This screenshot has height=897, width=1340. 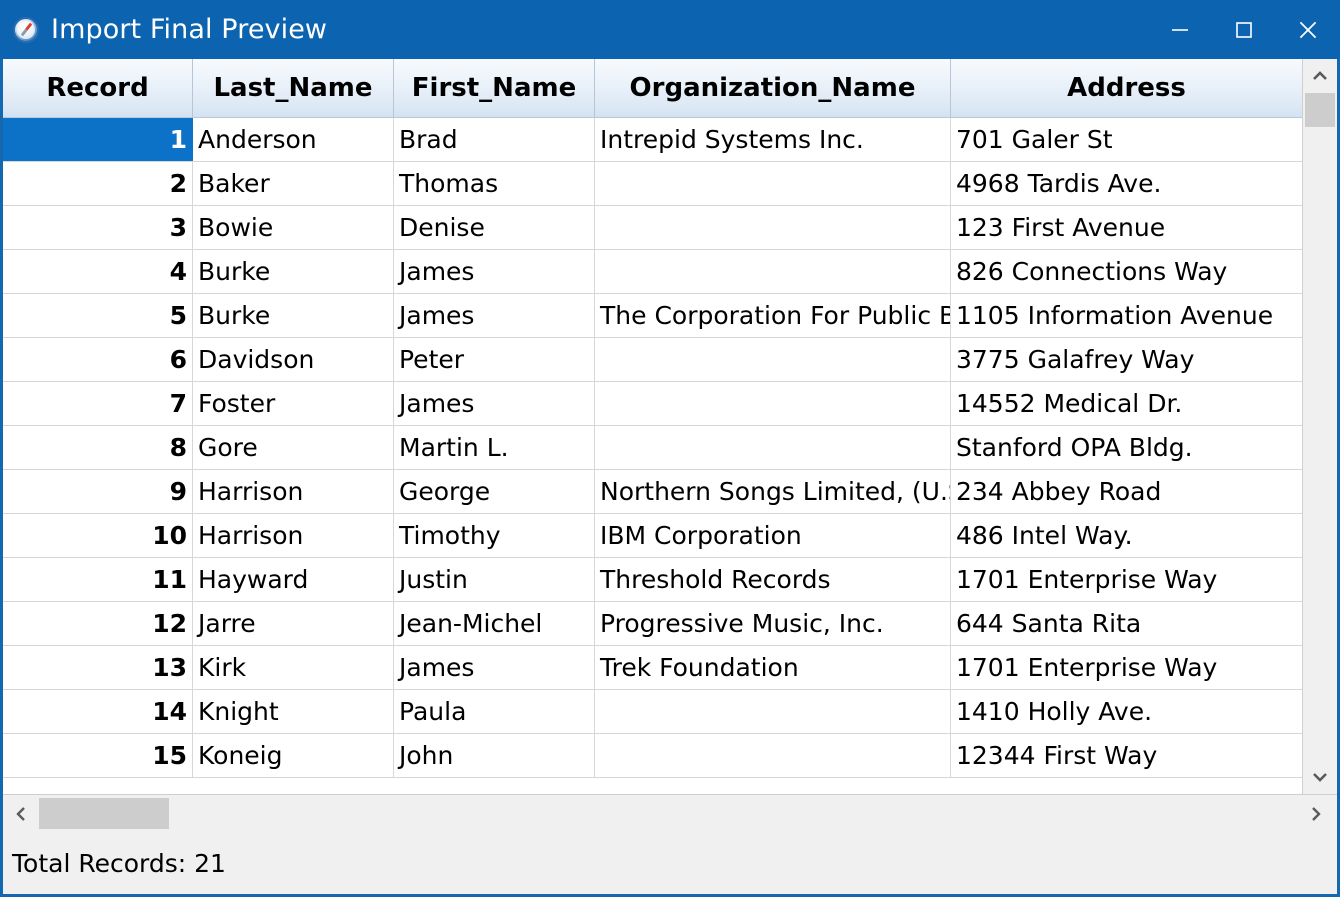 What do you see at coordinates (98, 447) in the screenshot?
I see `cell-record: 8` at bounding box center [98, 447].